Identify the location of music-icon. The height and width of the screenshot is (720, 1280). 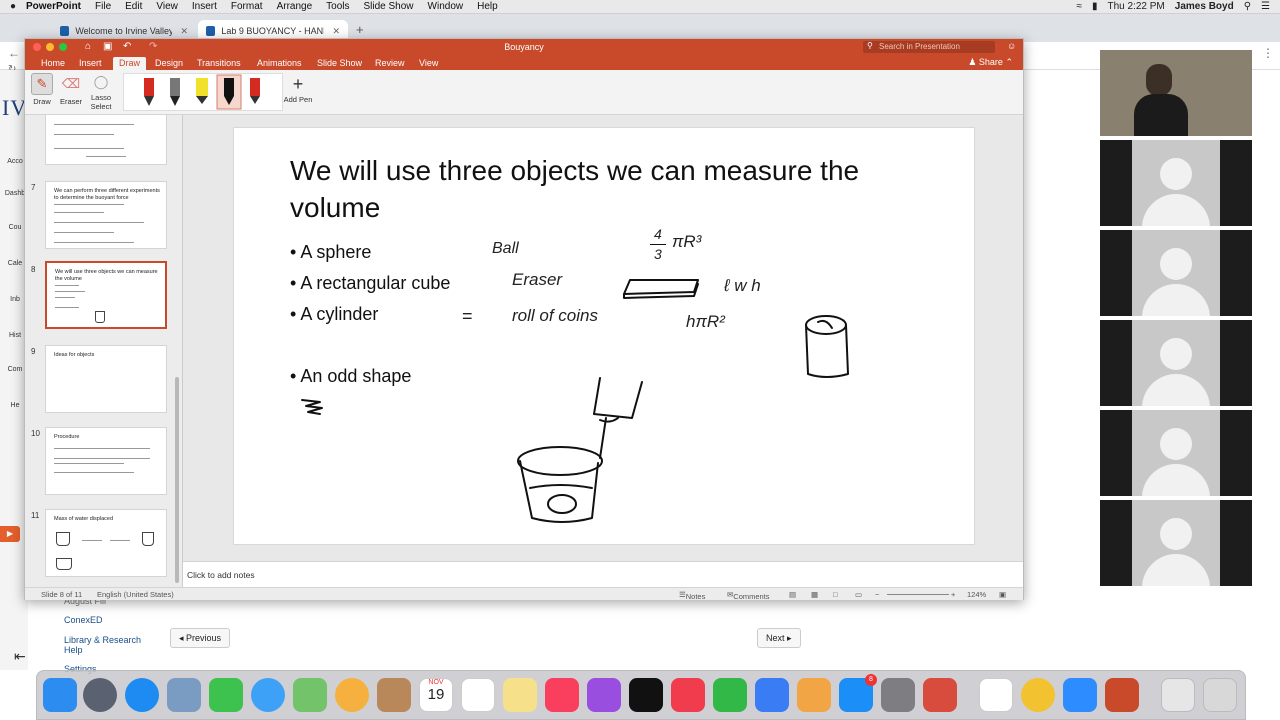
(562, 695).